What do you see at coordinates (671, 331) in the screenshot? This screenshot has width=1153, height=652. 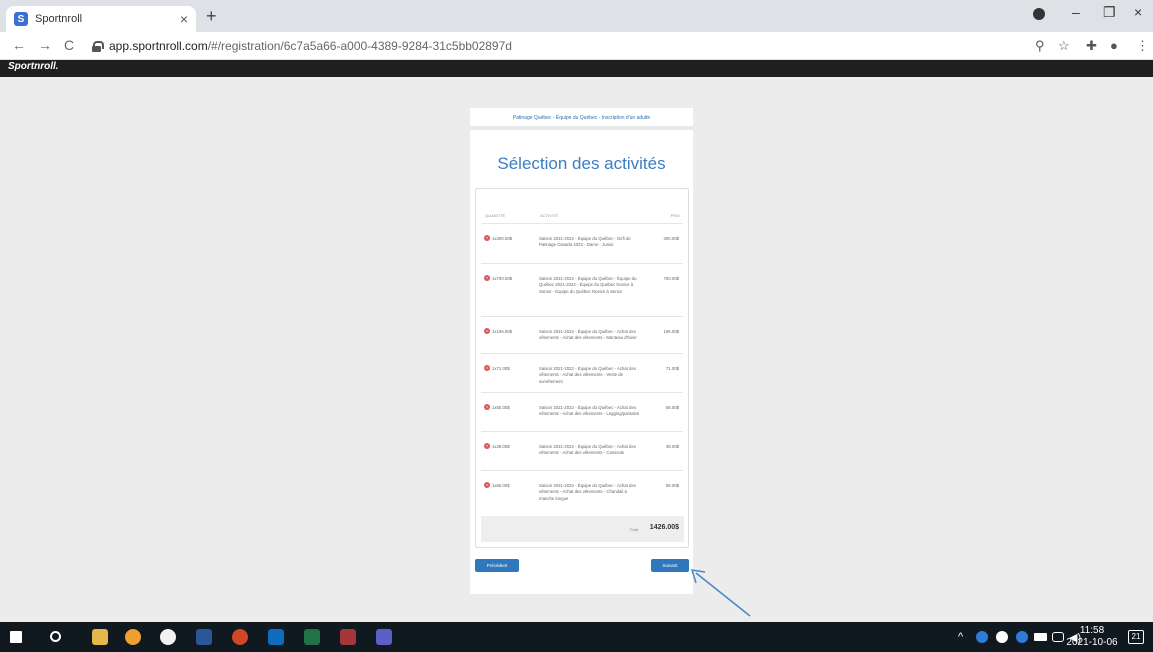 I see `item-price: 196.00$` at bounding box center [671, 331].